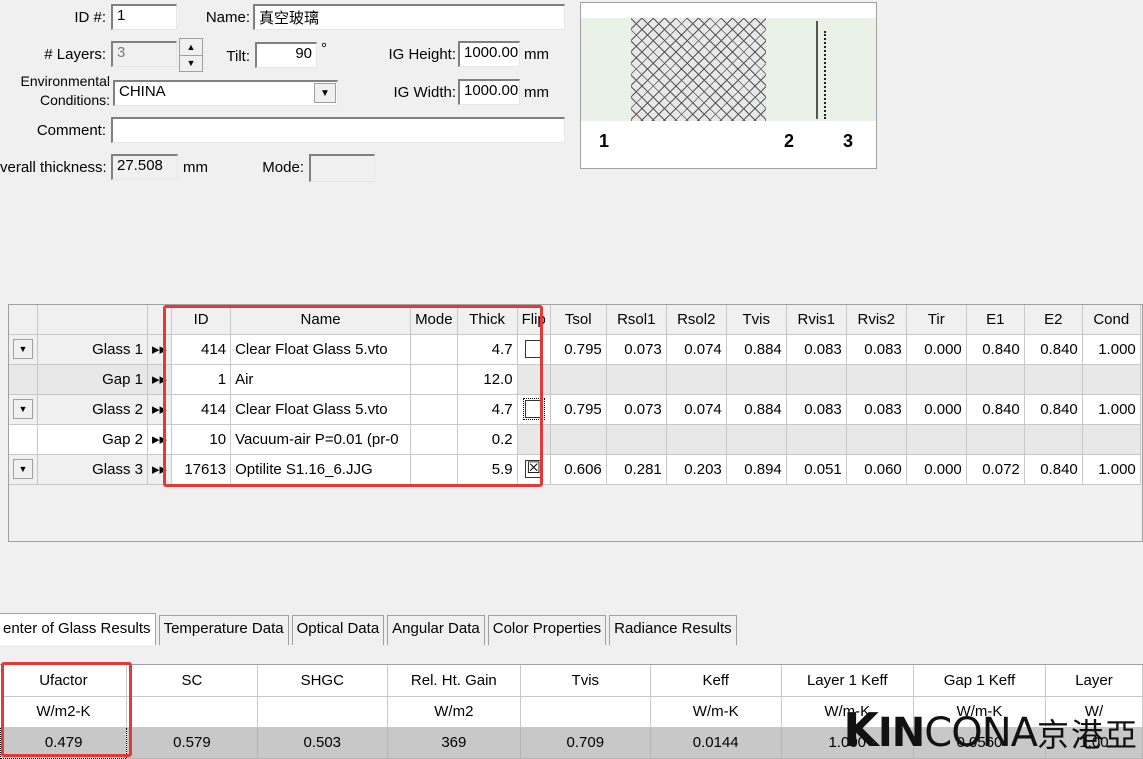  Describe the element at coordinates (78, 629) in the screenshot. I see `tab-center-of-glass-results: enter of Glass Results` at that location.